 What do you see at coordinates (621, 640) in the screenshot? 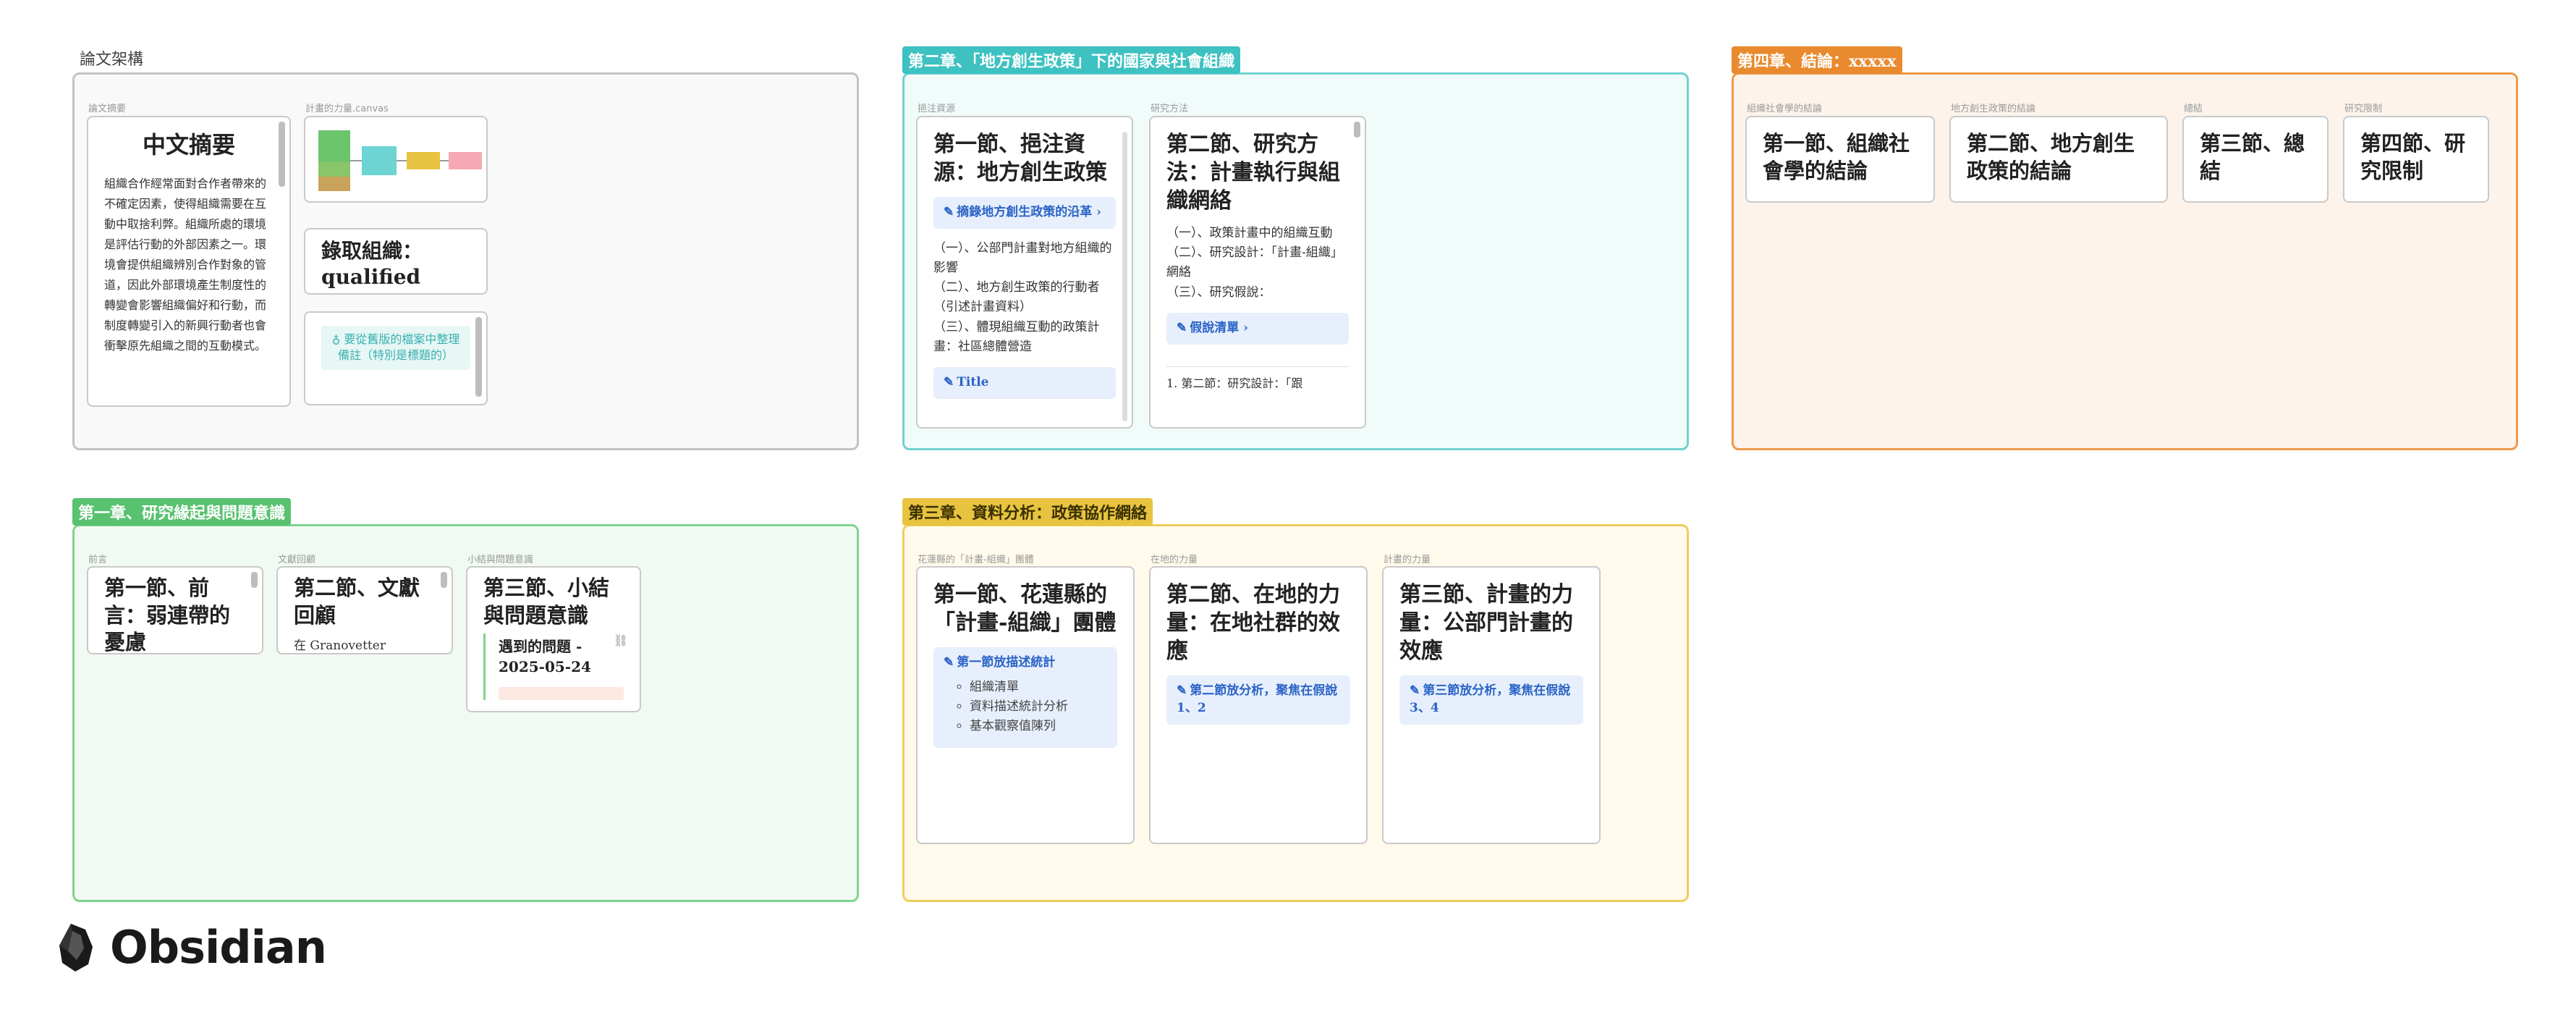
I see `link-icon: ⛓` at bounding box center [621, 640].